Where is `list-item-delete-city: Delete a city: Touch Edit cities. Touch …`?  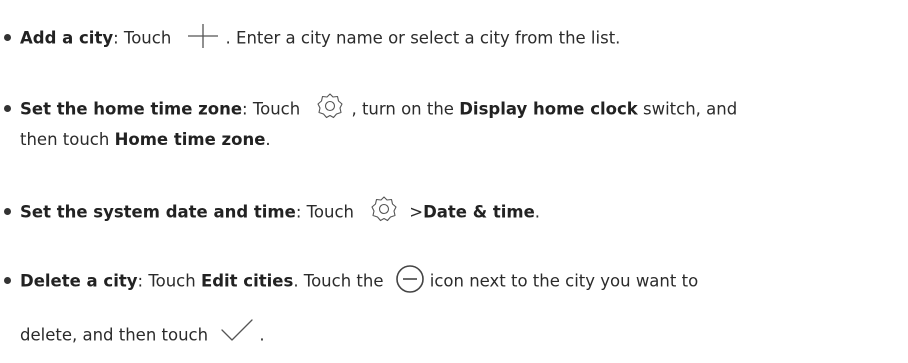
list-item-delete-city: Delete a city: Touch Edit cities. Touch … is located at coordinates (351, 280).